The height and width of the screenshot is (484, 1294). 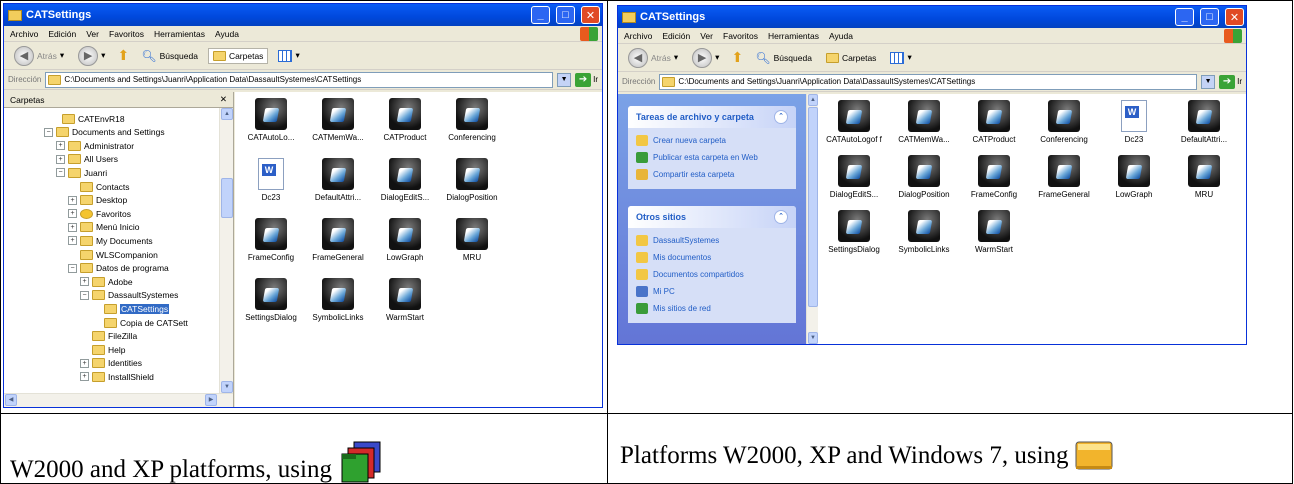 I want to click on place-link: Documentos compartidos, so click(x=712, y=274).